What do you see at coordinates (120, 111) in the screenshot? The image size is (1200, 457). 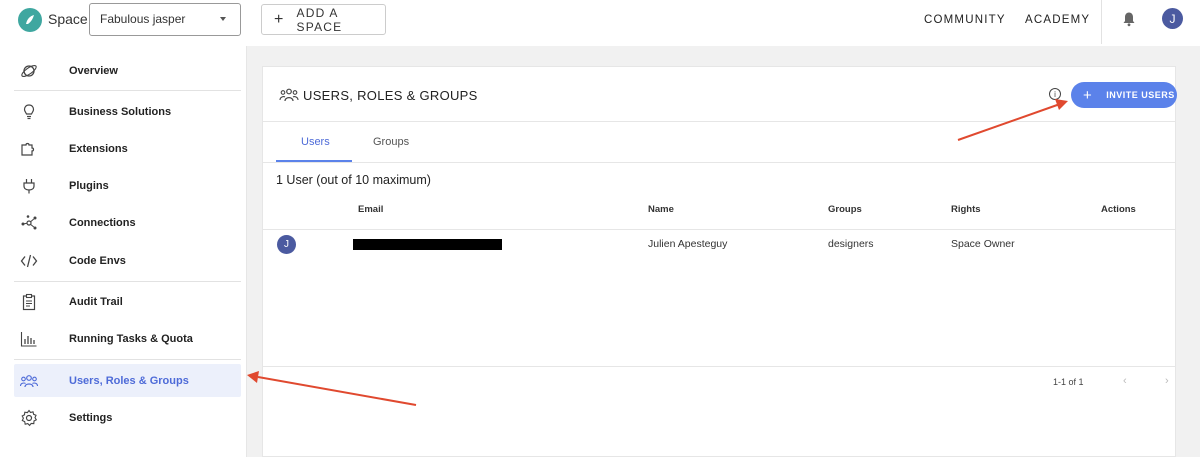 I see `sidebar-item-label: Business Solutions` at bounding box center [120, 111].